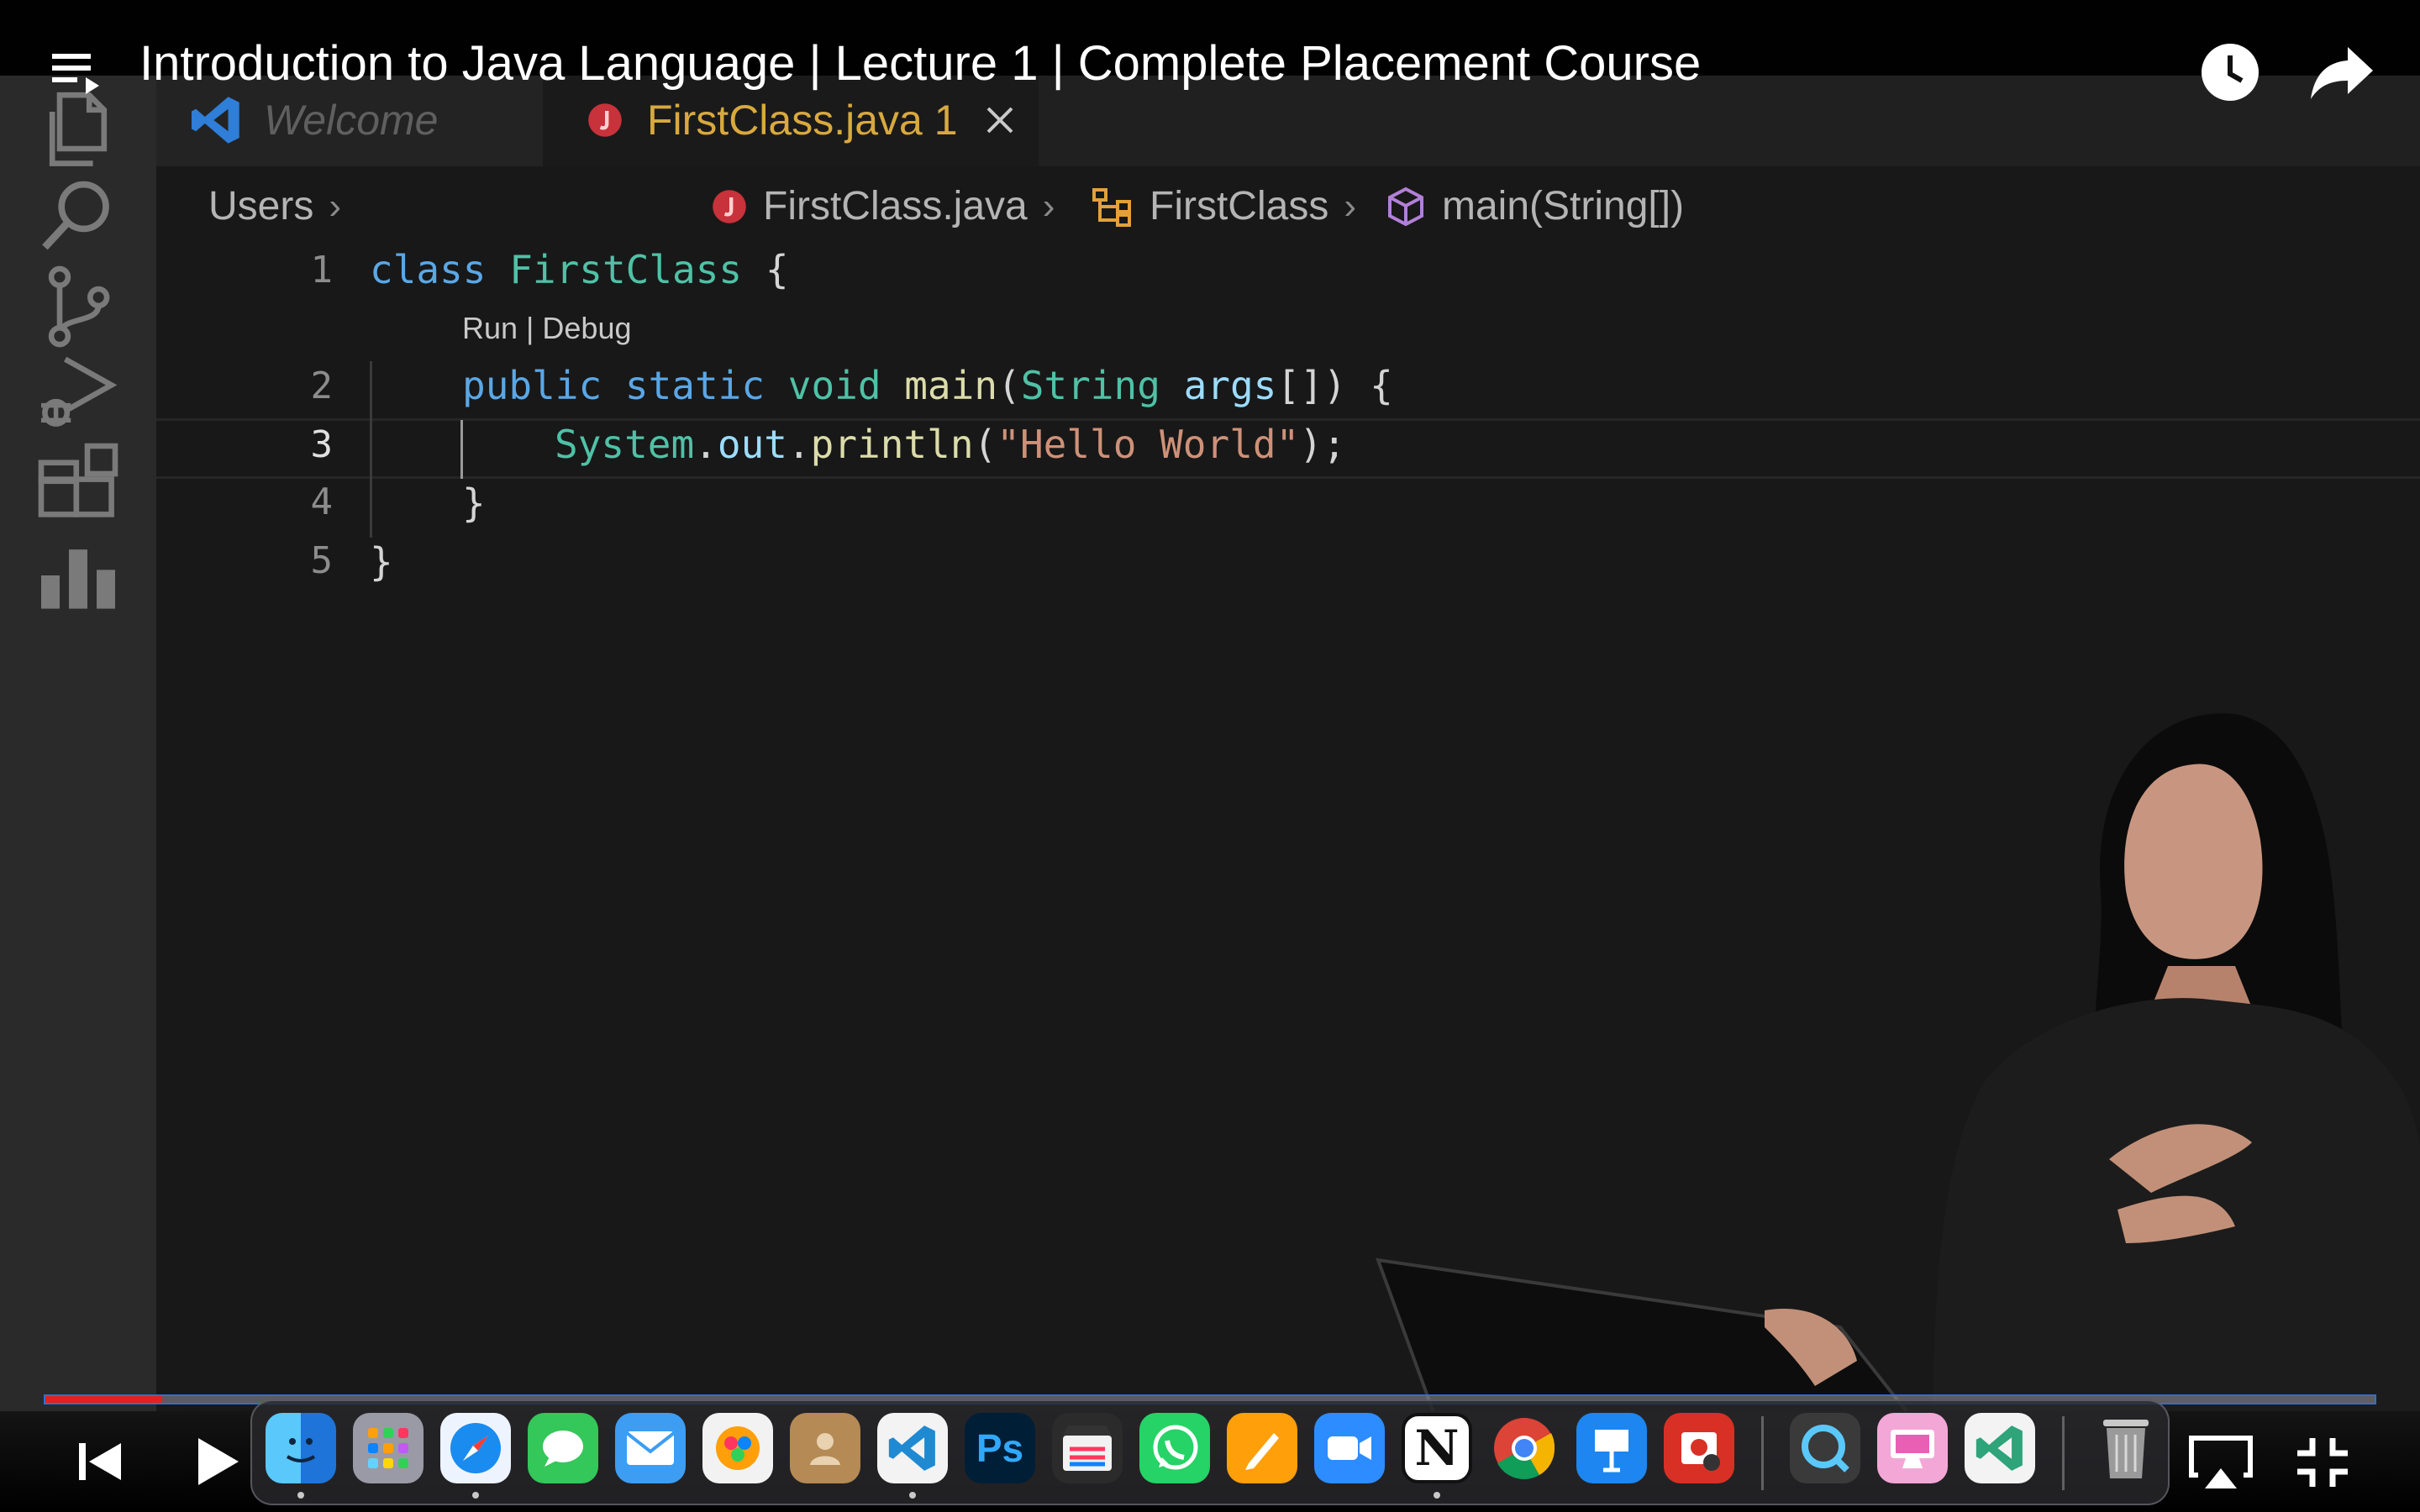 This screenshot has width=2420, height=1512. What do you see at coordinates (1525, 1448) in the screenshot?
I see `chrome-icon` at bounding box center [1525, 1448].